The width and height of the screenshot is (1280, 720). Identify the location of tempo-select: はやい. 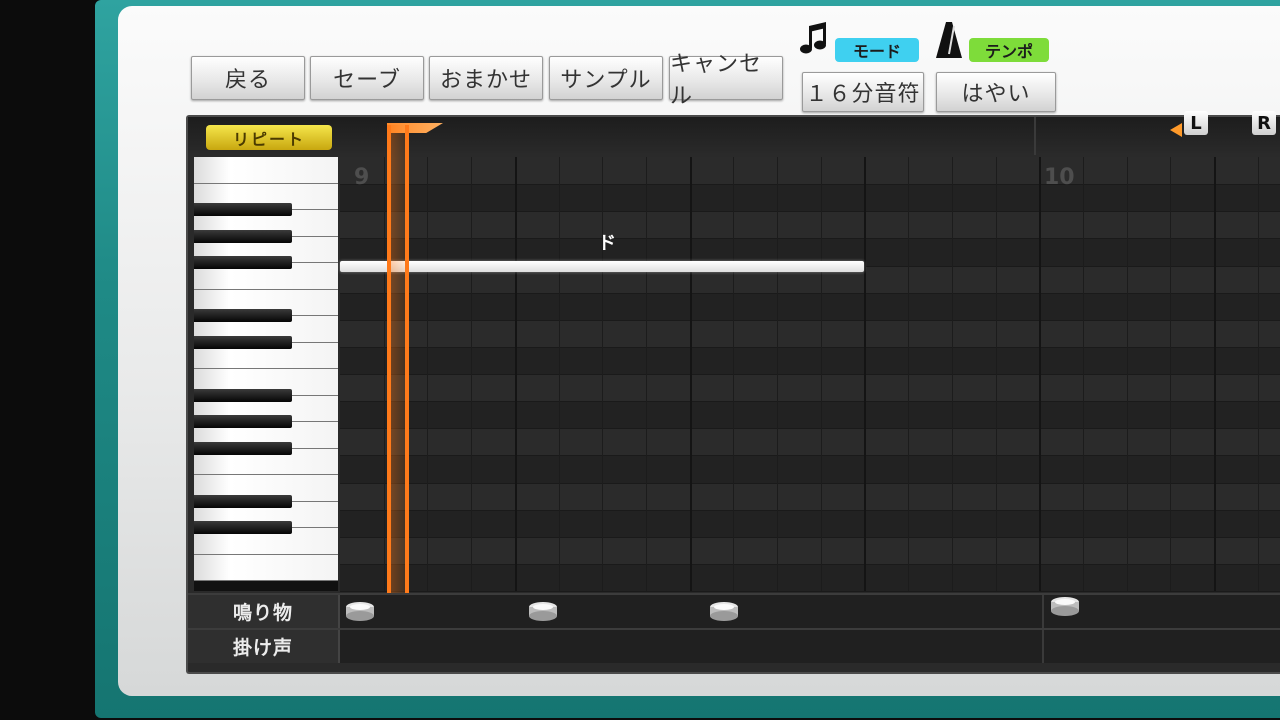
(996, 92).